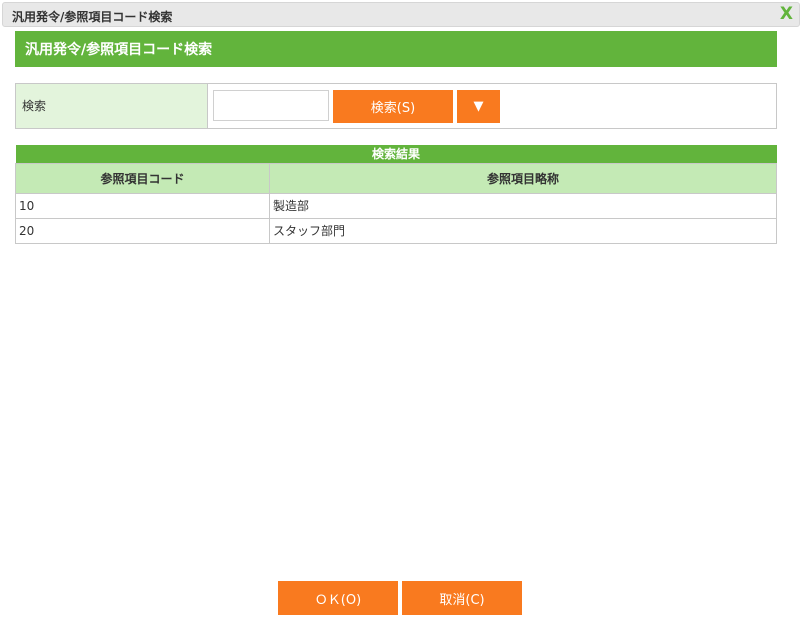  What do you see at coordinates (112, 106) in the screenshot?
I see `search-label: 検索` at bounding box center [112, 106].